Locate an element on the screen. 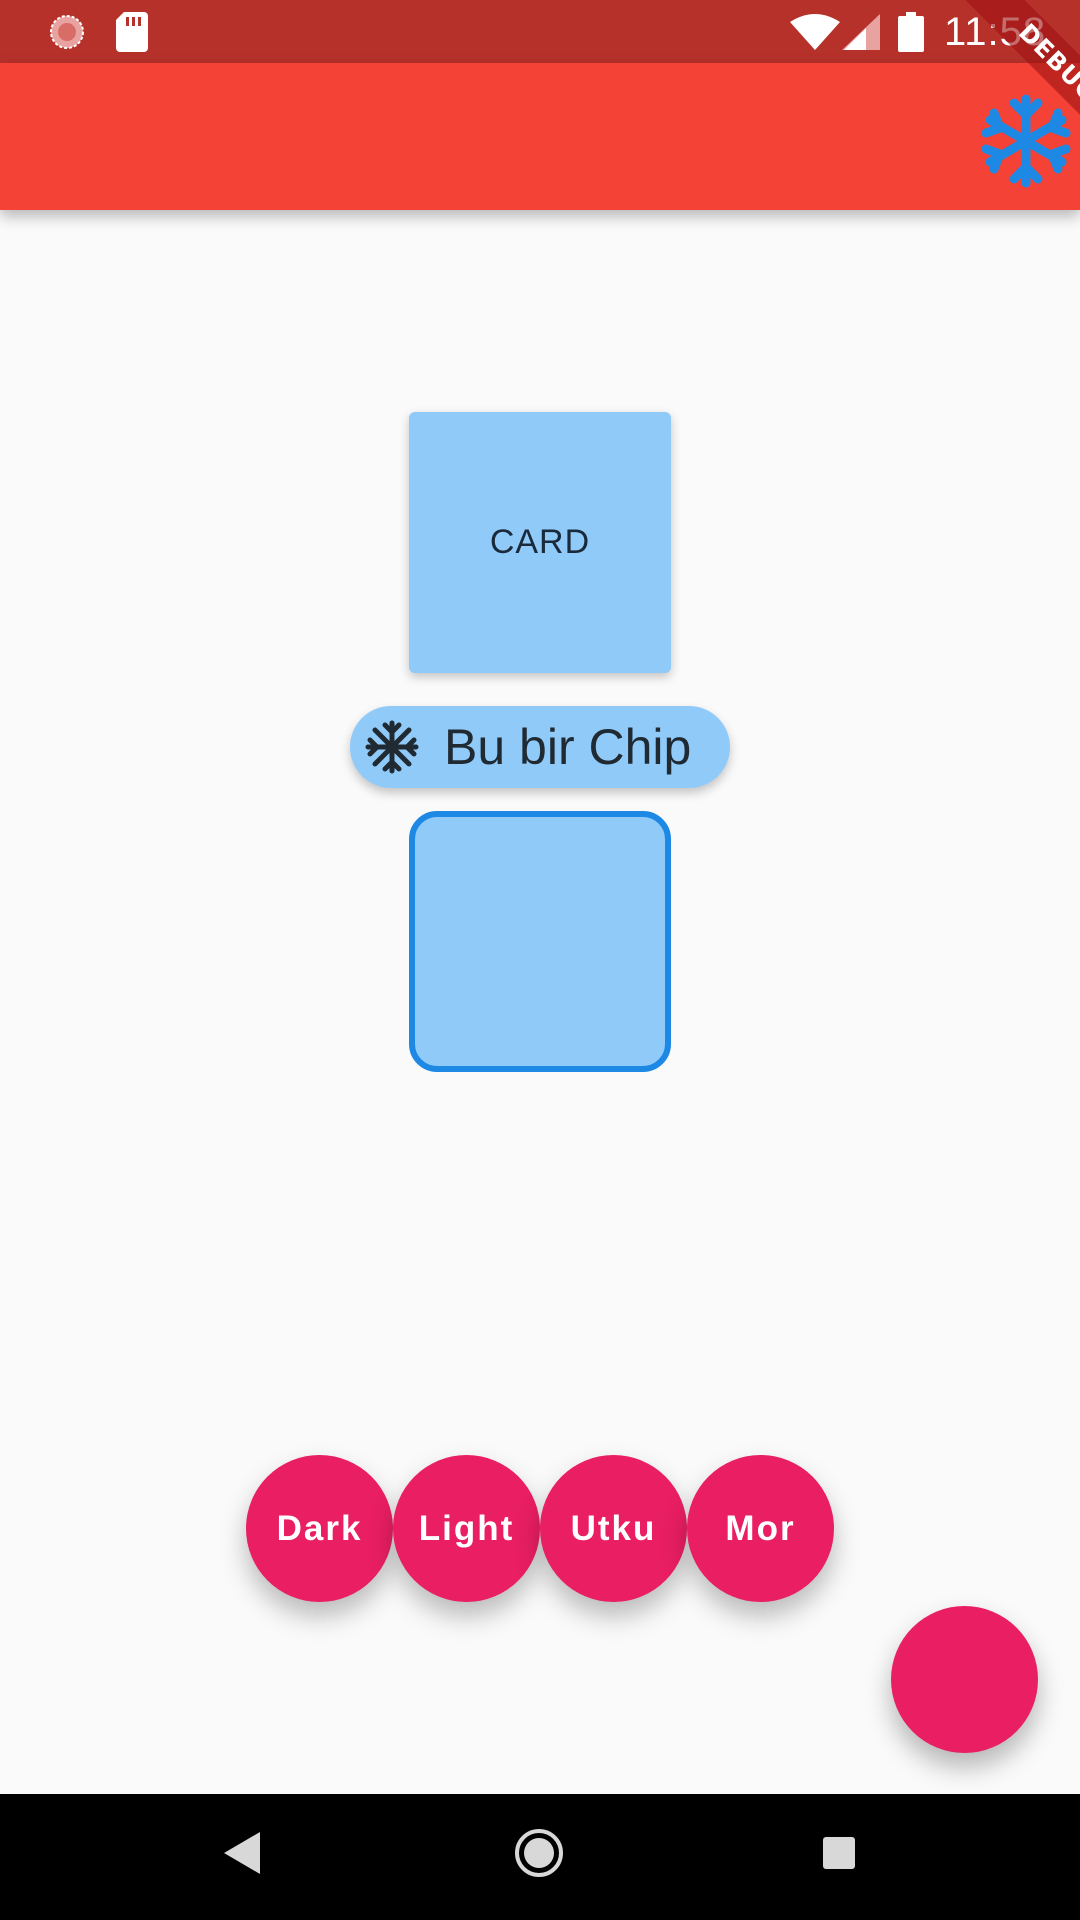 This screenshot has width=1080, height=1920. chip-label: Bu bir Chip is located at coordinates (568, 747).